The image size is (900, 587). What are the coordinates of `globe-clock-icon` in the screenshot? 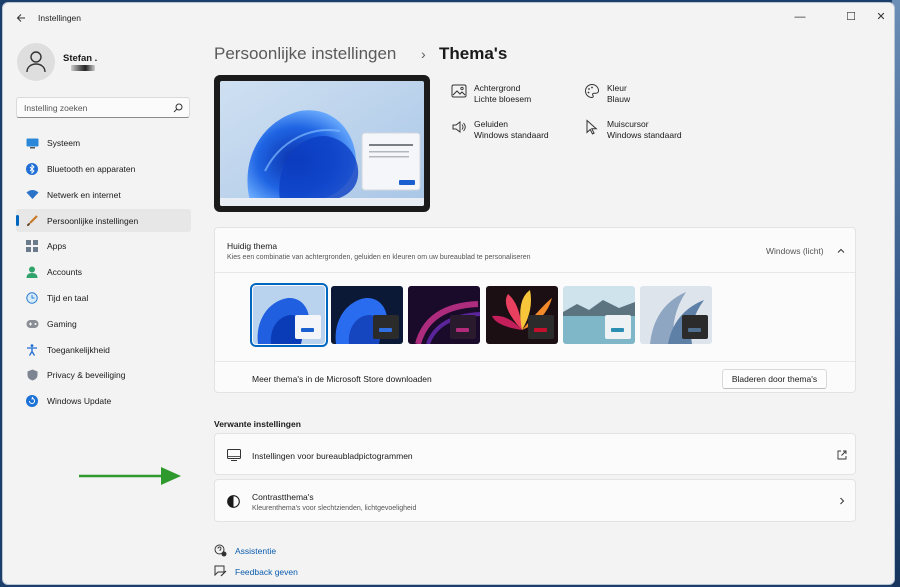 It's located at (32, 298).